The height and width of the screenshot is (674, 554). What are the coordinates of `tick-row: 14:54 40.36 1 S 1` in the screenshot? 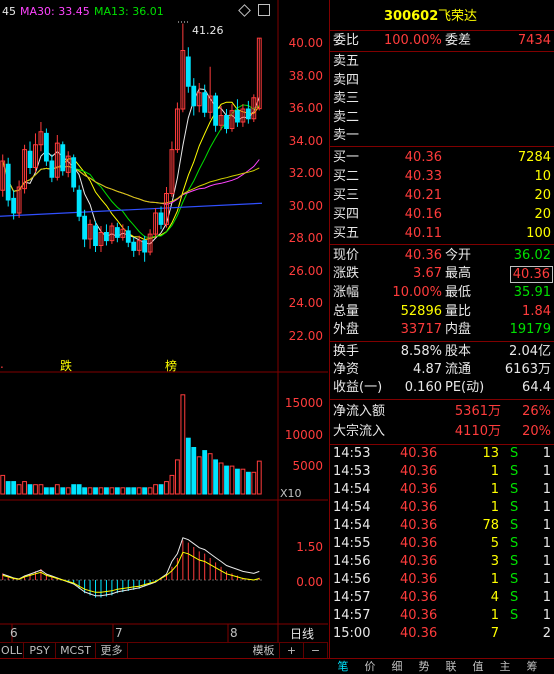 It's located at (442, 490).